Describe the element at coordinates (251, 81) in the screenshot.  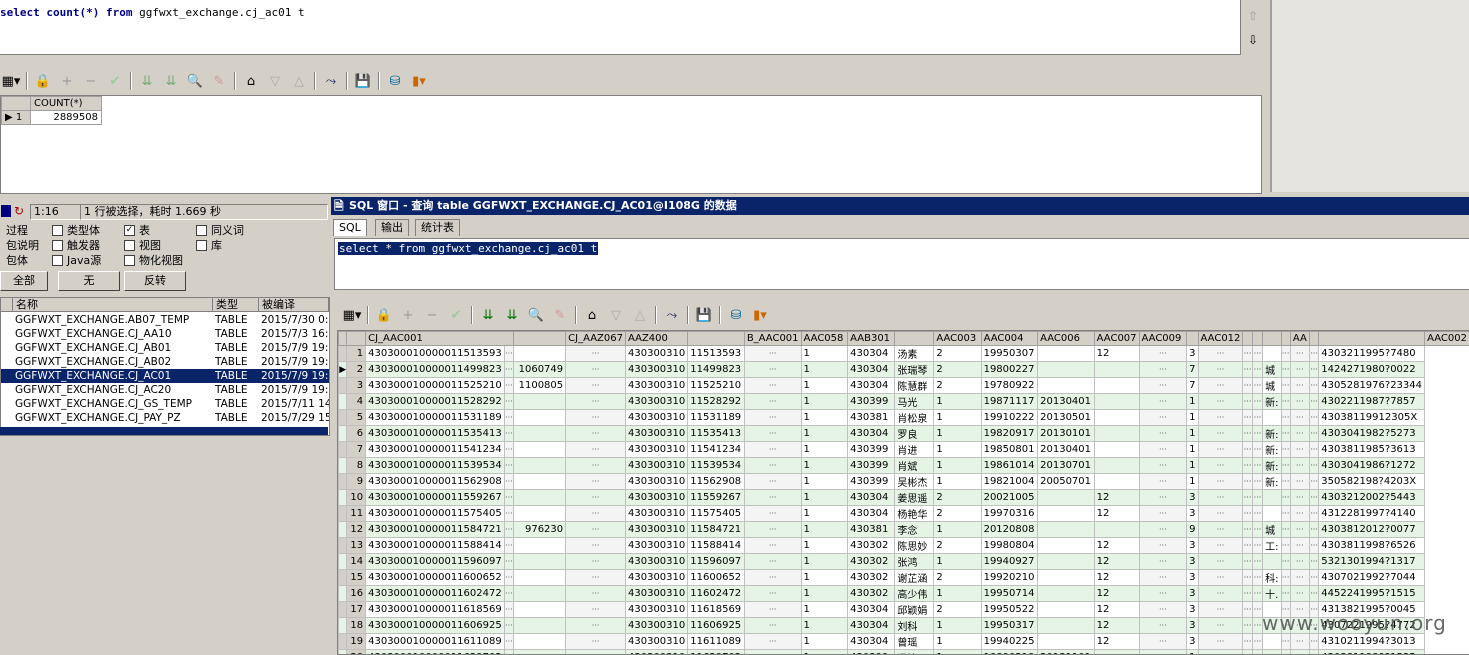
I see `query-by-example-icon: ⌂` at that location.